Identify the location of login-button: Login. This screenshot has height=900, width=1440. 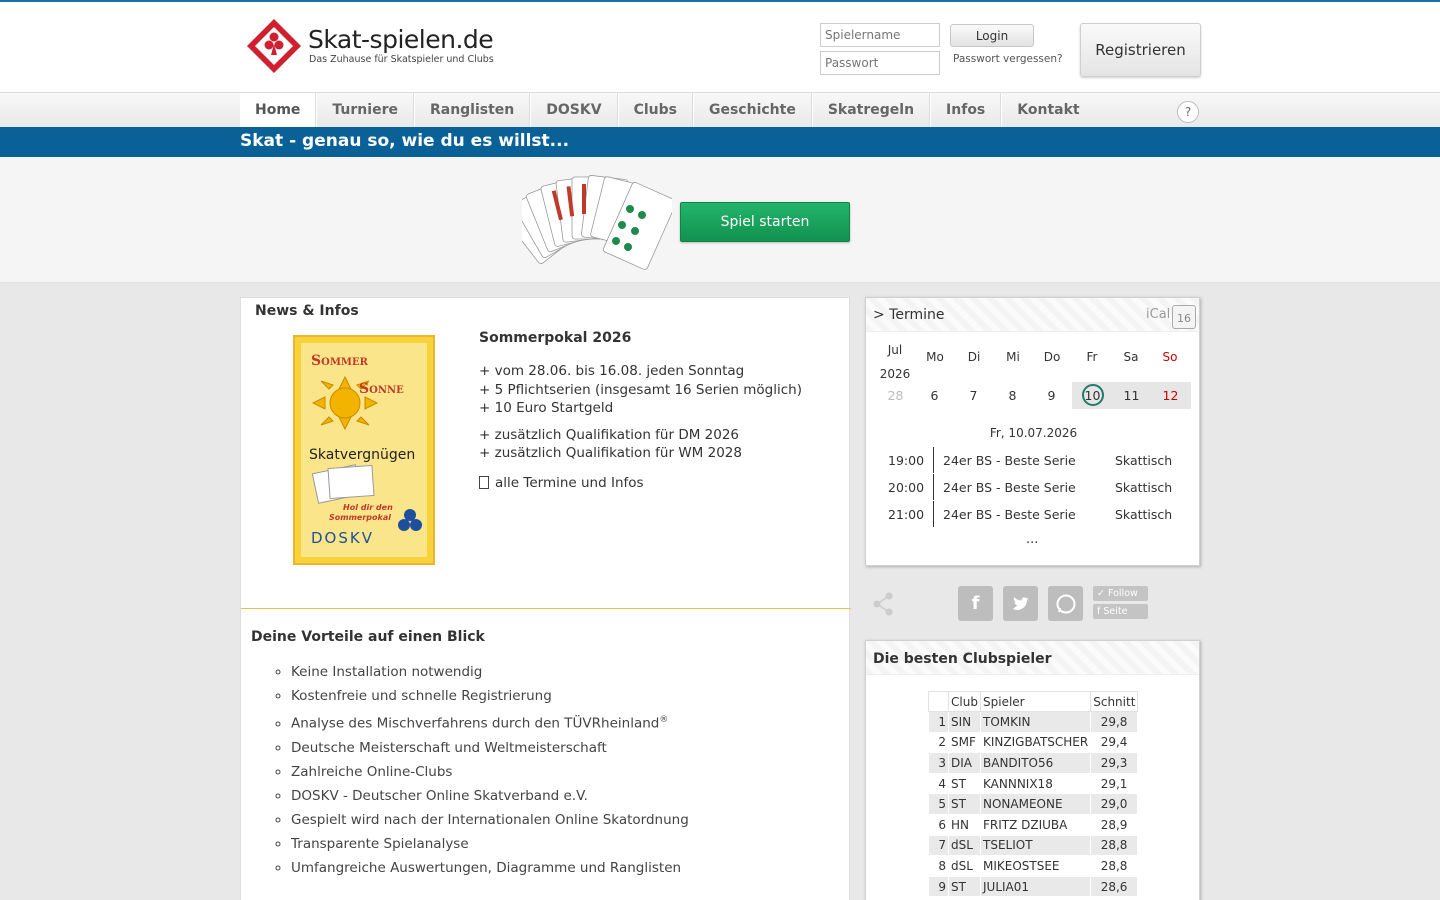
(992, 35).